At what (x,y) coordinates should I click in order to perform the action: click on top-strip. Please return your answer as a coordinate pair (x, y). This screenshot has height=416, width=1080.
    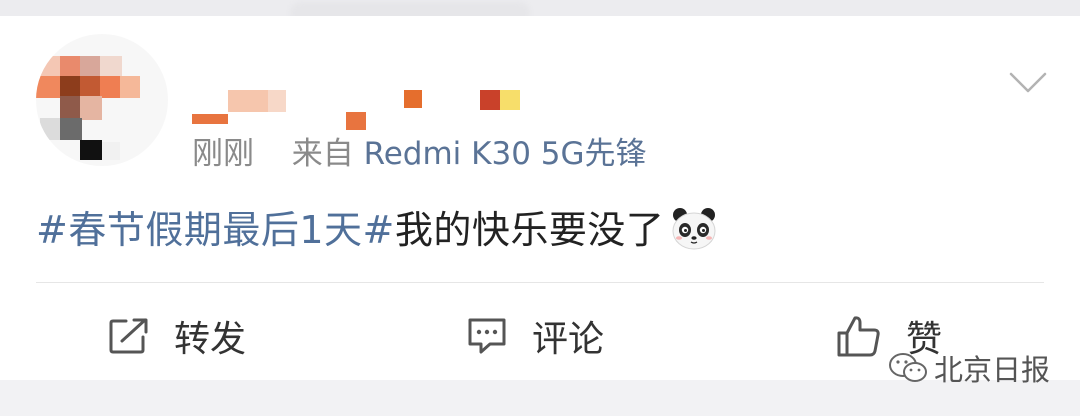
    Looking at the image, I should click on (540, 12).